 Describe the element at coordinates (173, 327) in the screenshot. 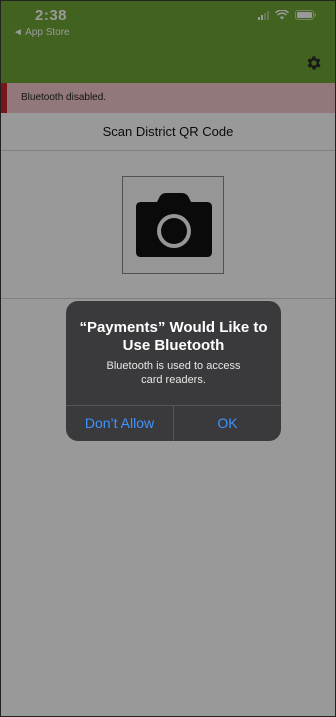

I see `dialog-title-line1: “Payments” Would Like to` at that location.